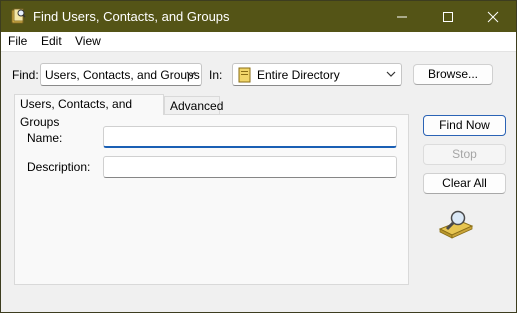 This screenshot has width=517, height=313. What do you see at coordinates (250, 137) in the screenshot?
I see `name-field` at bounding box center [250, 137].